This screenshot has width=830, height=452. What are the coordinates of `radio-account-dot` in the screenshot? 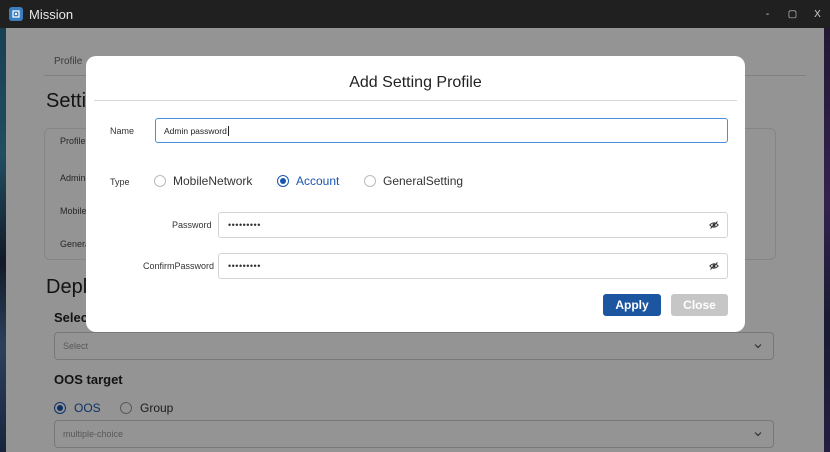 It's located at (283, 181).